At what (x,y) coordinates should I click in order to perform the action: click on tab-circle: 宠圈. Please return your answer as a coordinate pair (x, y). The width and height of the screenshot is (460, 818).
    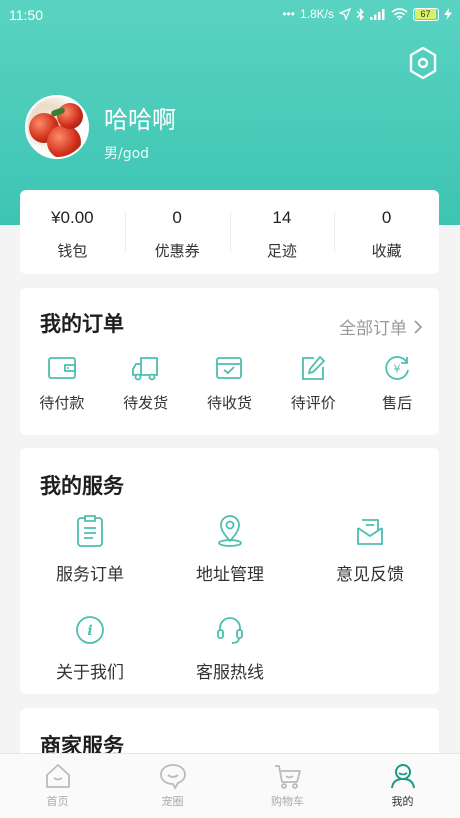
    Looking at the image, I should click on (172, 786).